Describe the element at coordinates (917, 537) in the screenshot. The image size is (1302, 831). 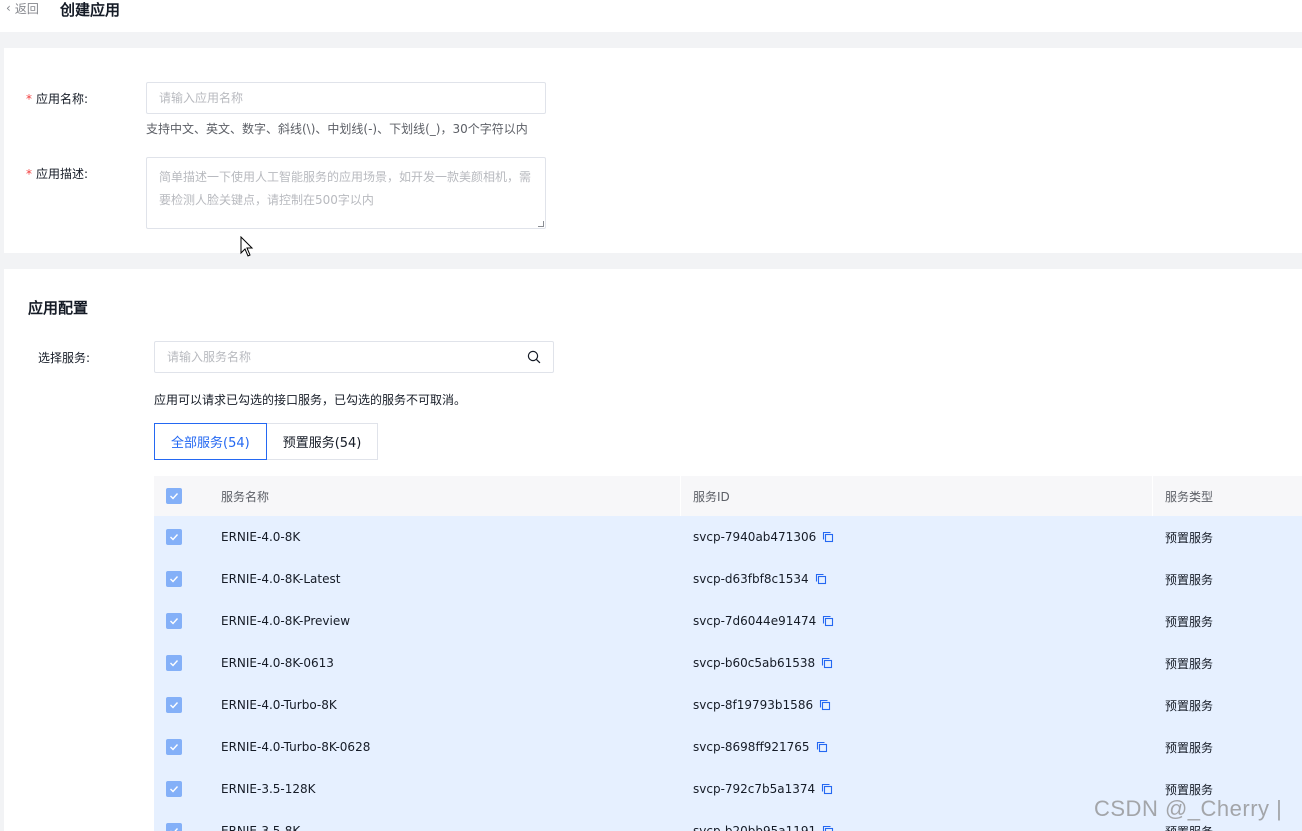
I see `service-id-cell: svcp-7940ab471306` at that location.